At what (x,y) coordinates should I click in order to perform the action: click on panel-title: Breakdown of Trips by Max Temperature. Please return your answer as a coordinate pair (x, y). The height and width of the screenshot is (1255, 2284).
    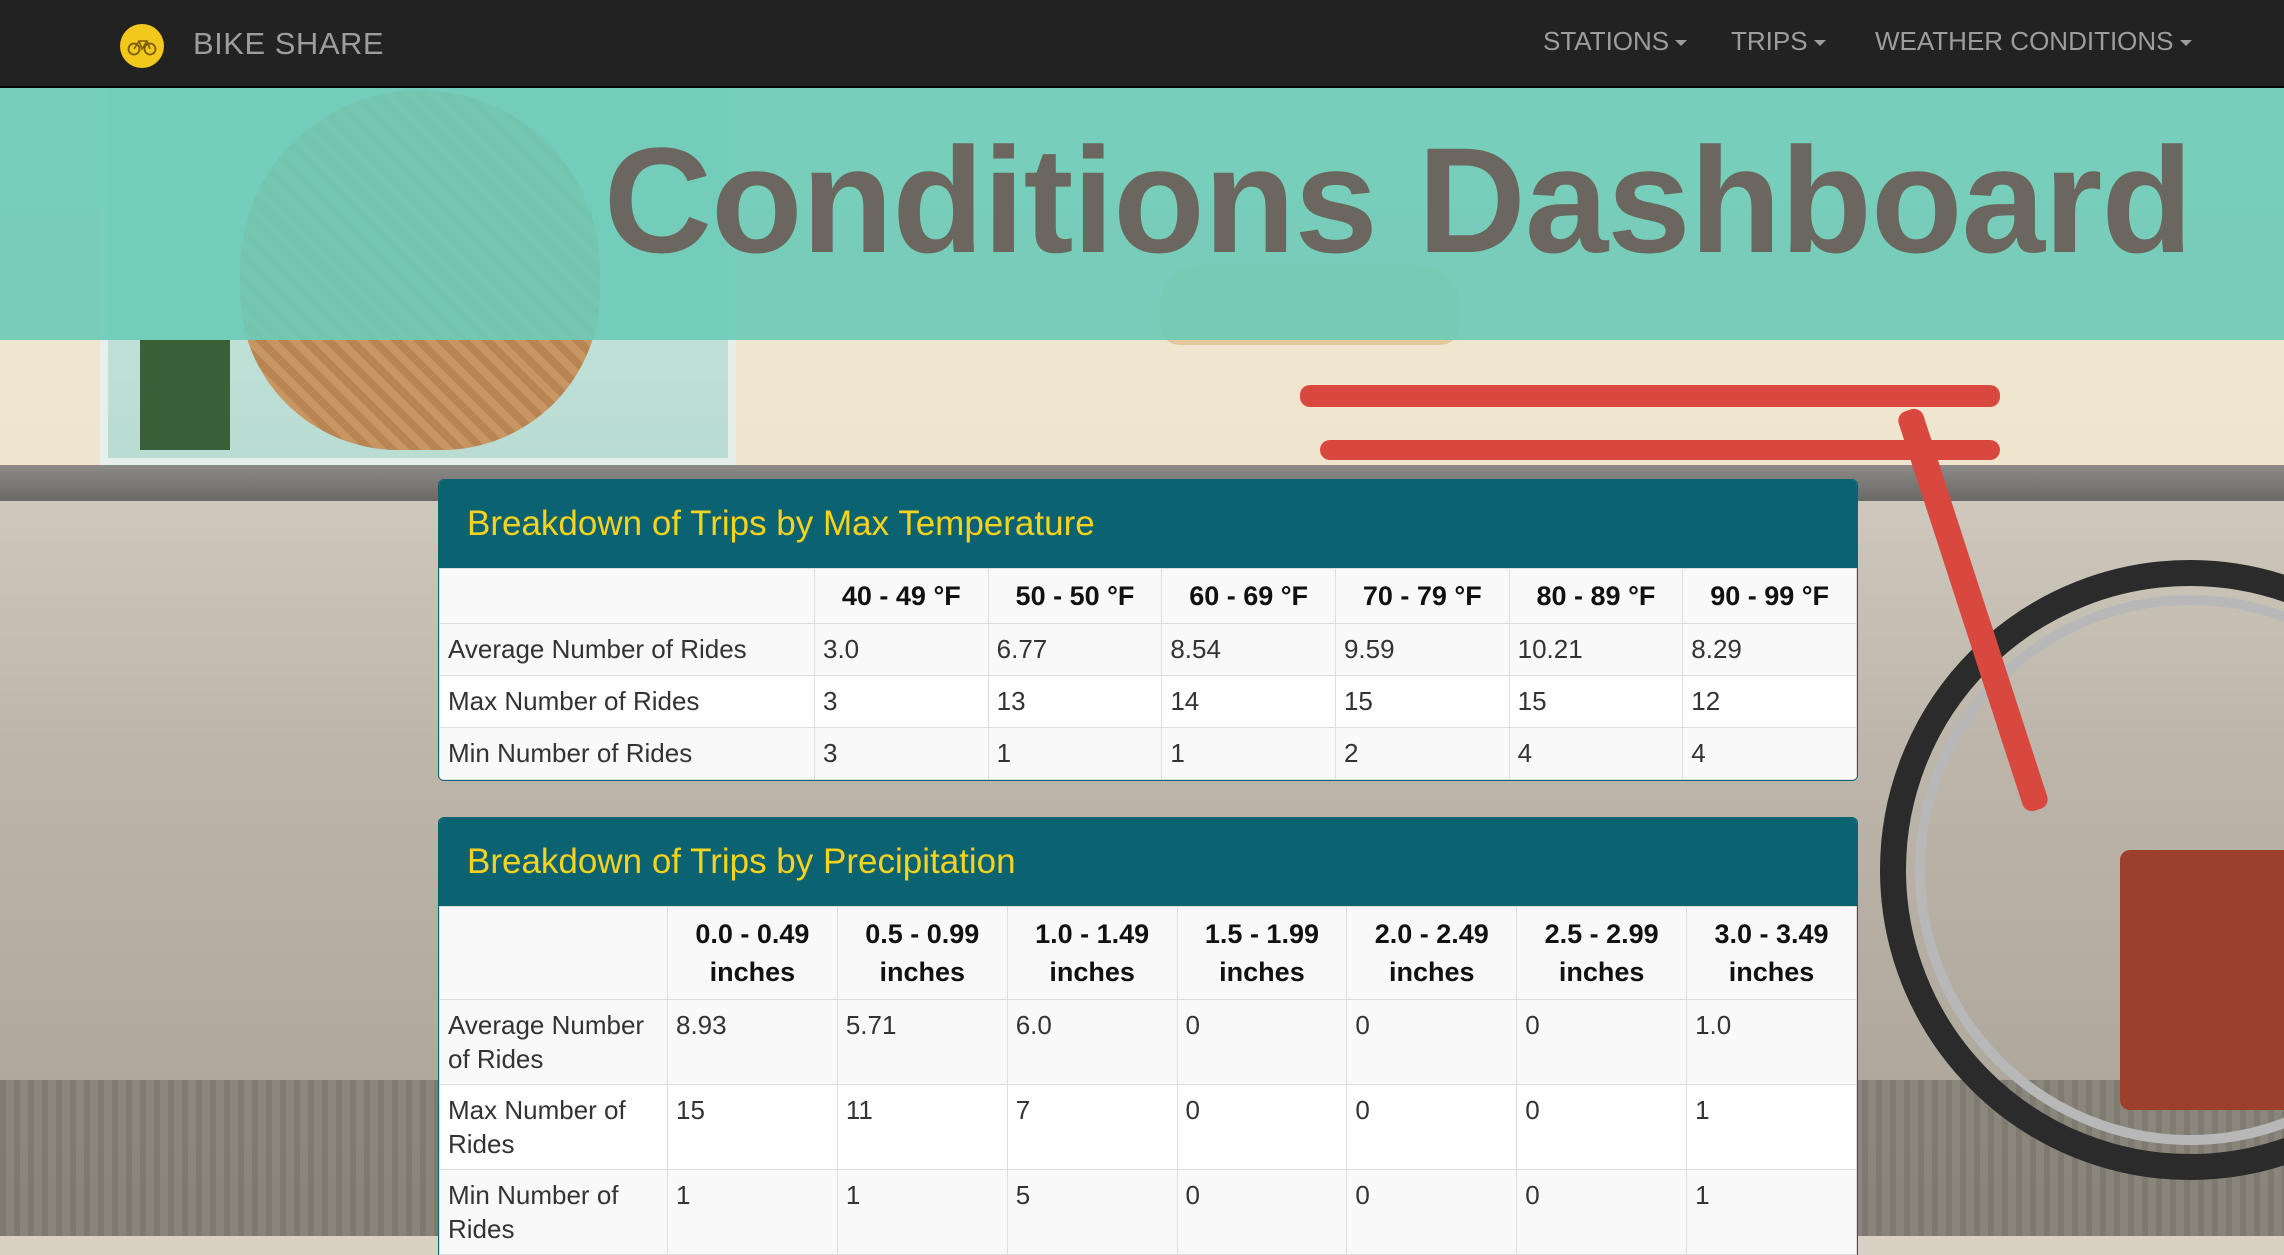
    Looking at the image, I should click on (1148, 524).